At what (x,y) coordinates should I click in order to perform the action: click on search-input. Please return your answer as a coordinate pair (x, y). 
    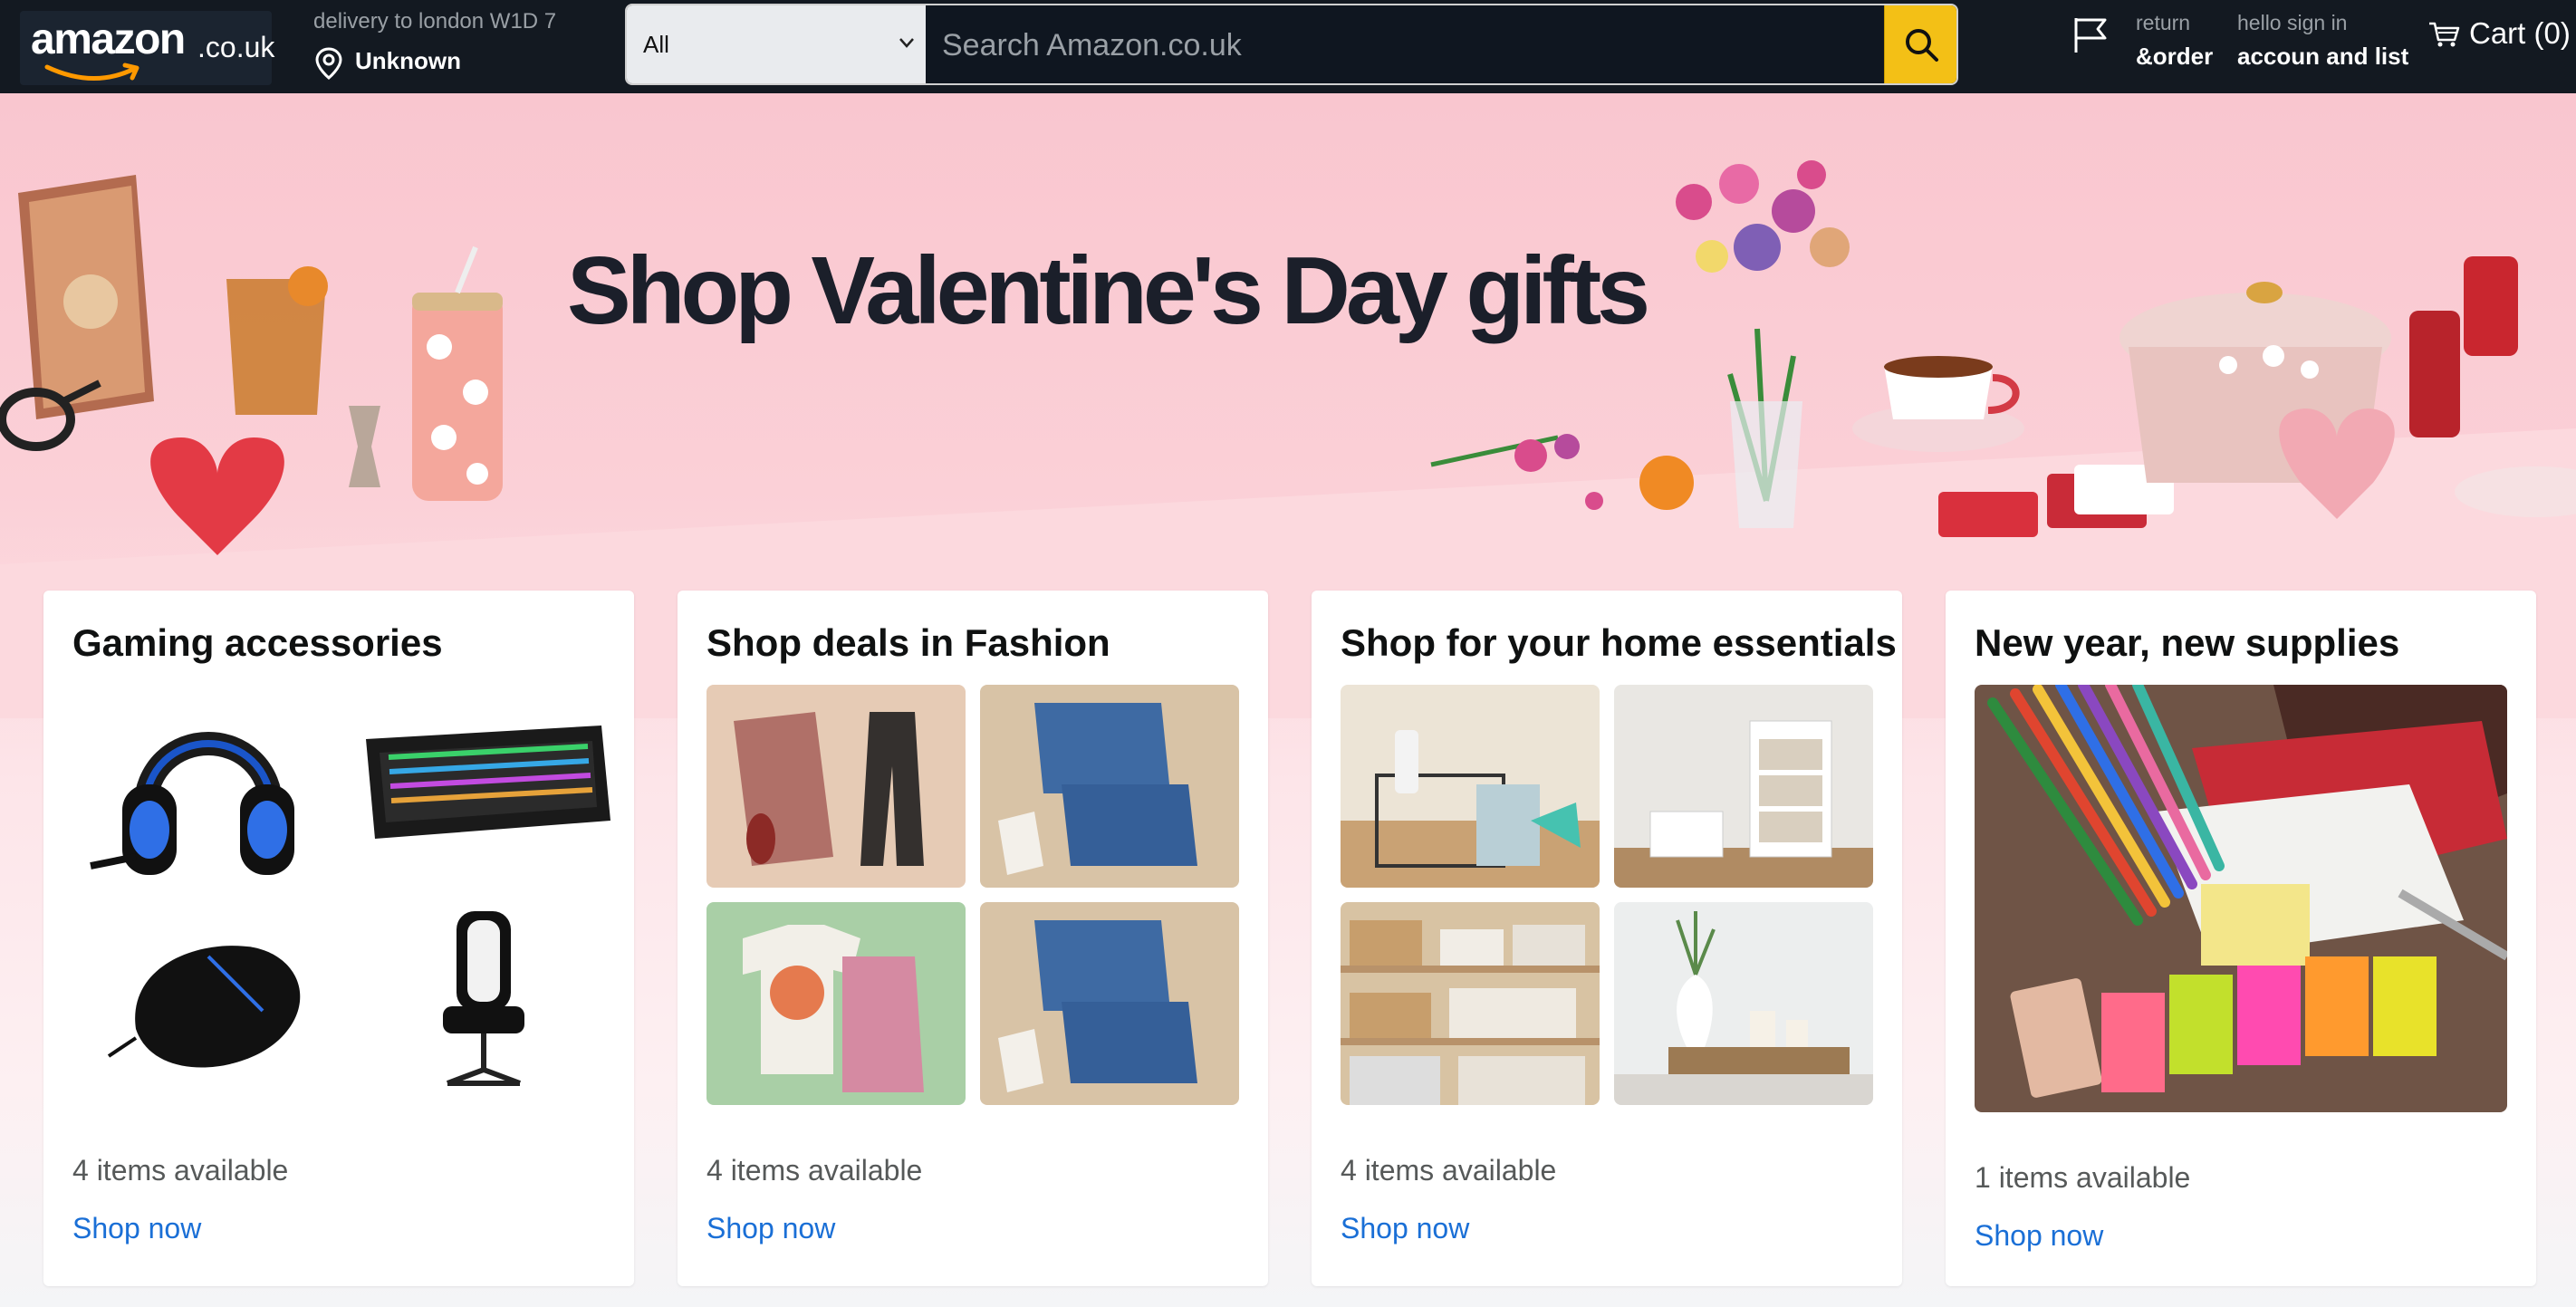
    Looking at the image, I should click on (1388, 44).